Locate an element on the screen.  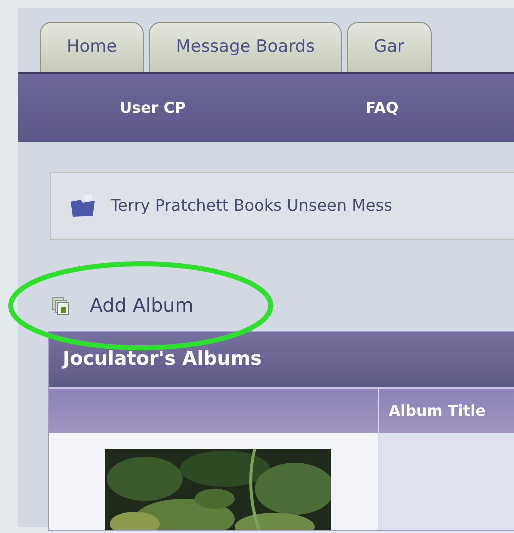
add-album-link: Add Album is located at coordinates (142, 306).